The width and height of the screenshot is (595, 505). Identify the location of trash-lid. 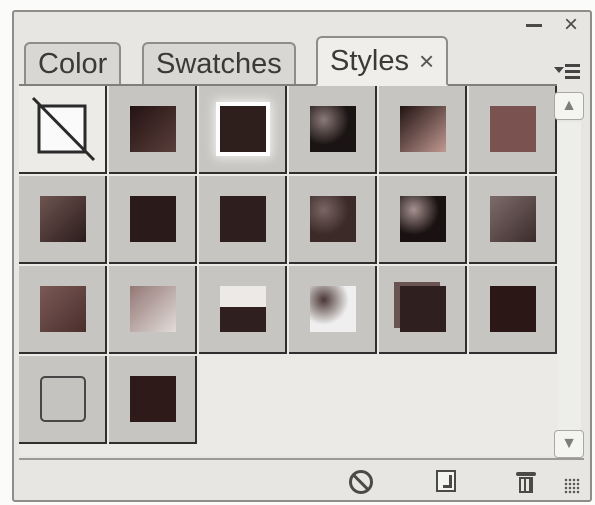
(526, 474).